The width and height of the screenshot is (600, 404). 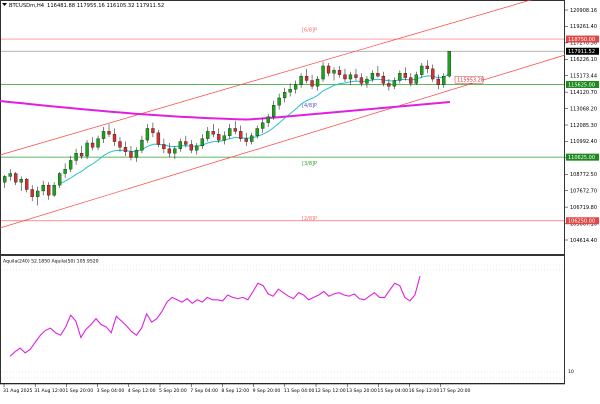 I want to click on price-tag-text: 110625.00, so click(x=581, y=158).